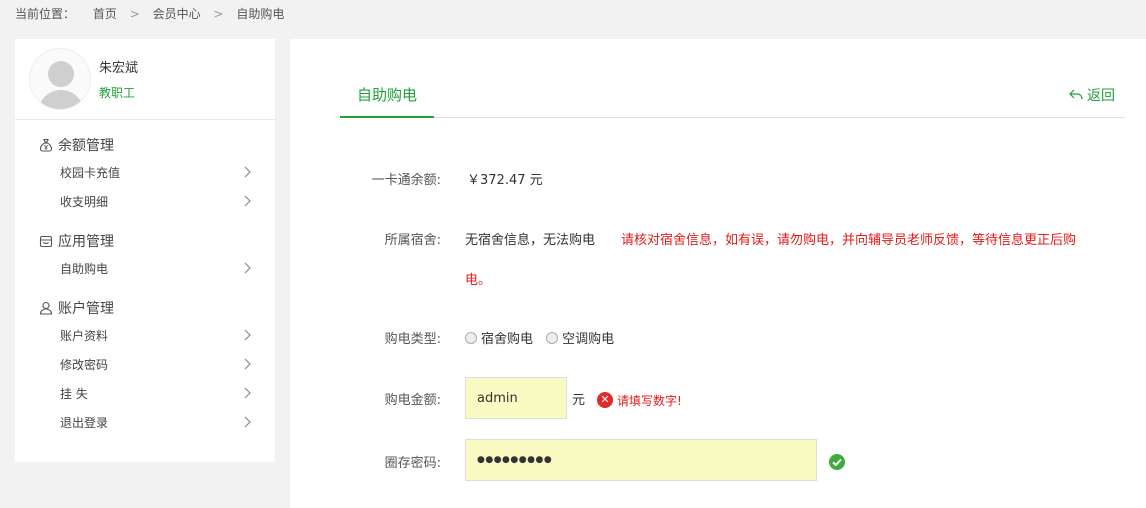 The width and height of the screenshot is (1146, 508). What do you see at coordinates (145, 201) in the screenshot?
I see `sidebar-item-income-expense-details: 收支明细` at bounding box center [145, 201].